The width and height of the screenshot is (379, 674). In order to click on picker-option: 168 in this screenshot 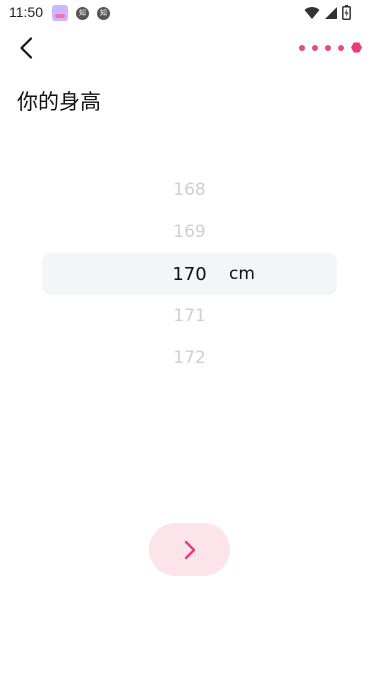, I will do `click(189, 190)`.